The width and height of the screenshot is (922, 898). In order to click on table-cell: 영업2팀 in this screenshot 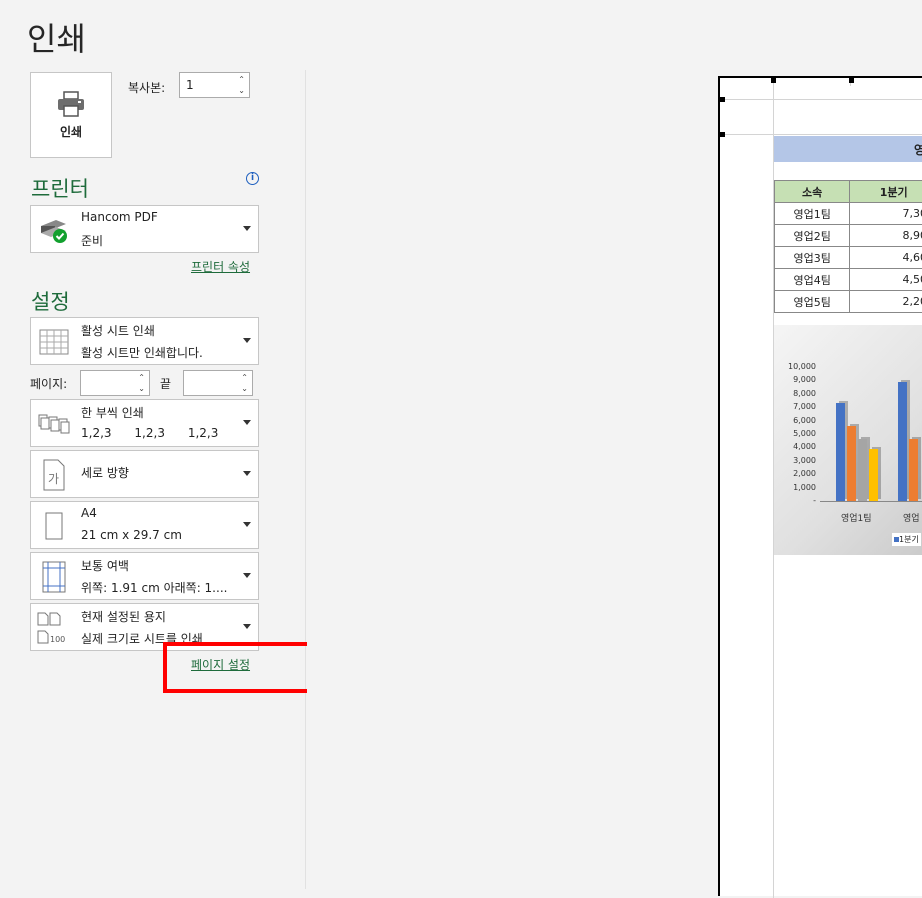, I will do `click(812, 236)`.